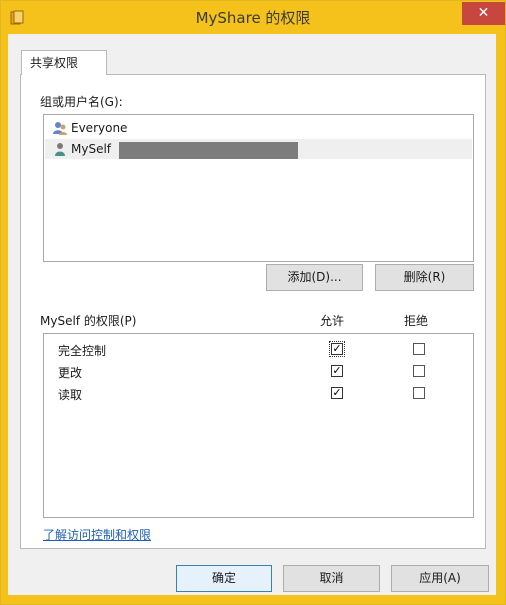 The width and height of the screenshot is (506, 605). I want to click on redacted-block, so click(208, 150).